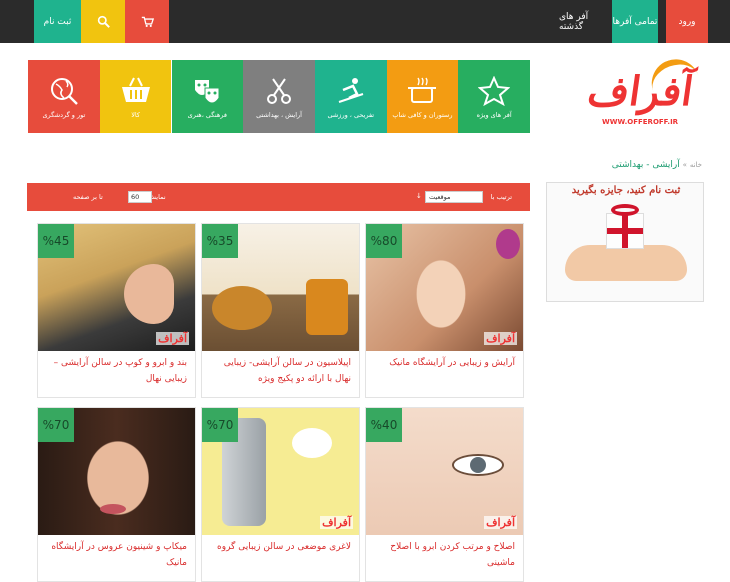 Image resolution: width=730 pixels, height=582 pixels. What do you see at coordinates (419, 196) in the screenshot?
I see `sort-direction-icon: ↓` at bounding box center [419, 196].